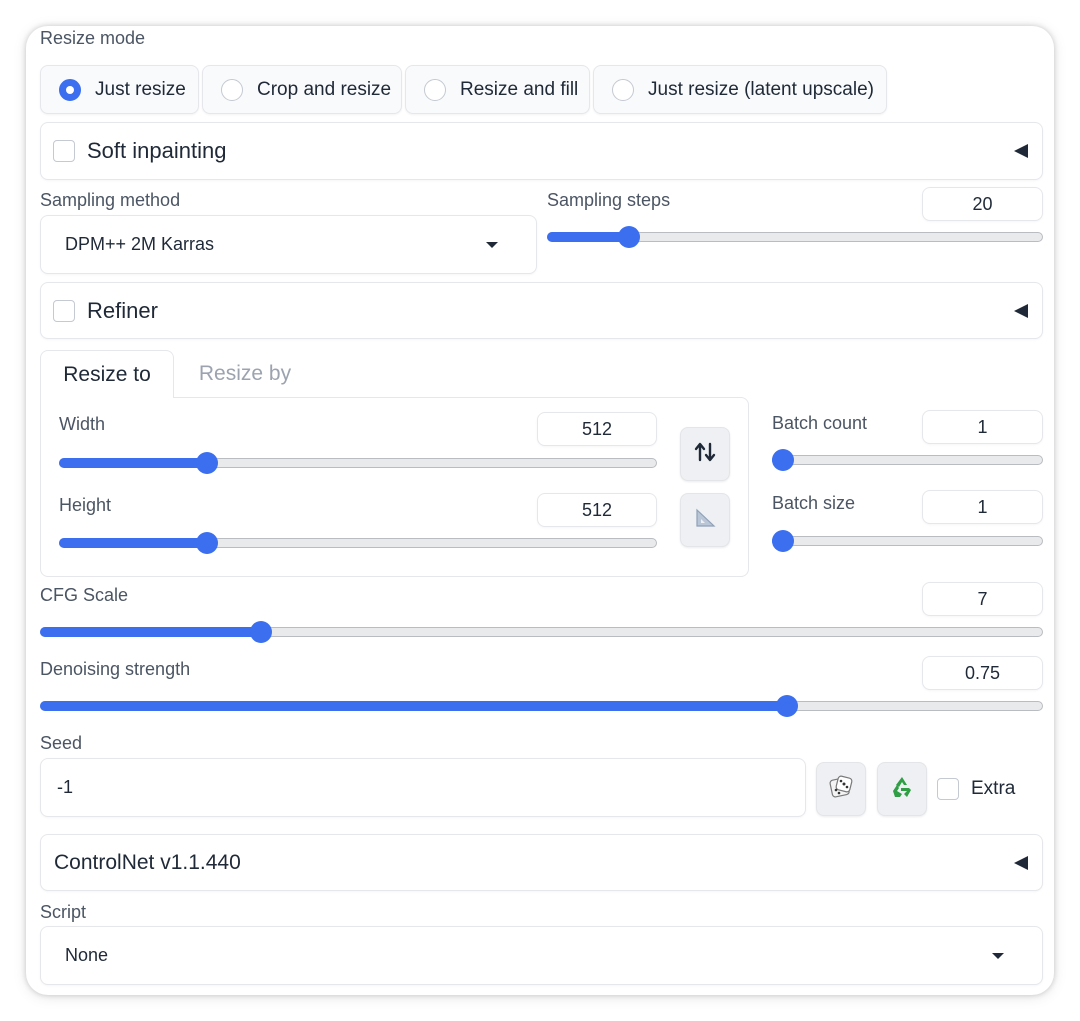 The height and width of the screenshot is (1021, 1080). Describe the element at coordinates (982, 204) in the screenshot. I see `sampling-steps-number-input: 20` at that location.